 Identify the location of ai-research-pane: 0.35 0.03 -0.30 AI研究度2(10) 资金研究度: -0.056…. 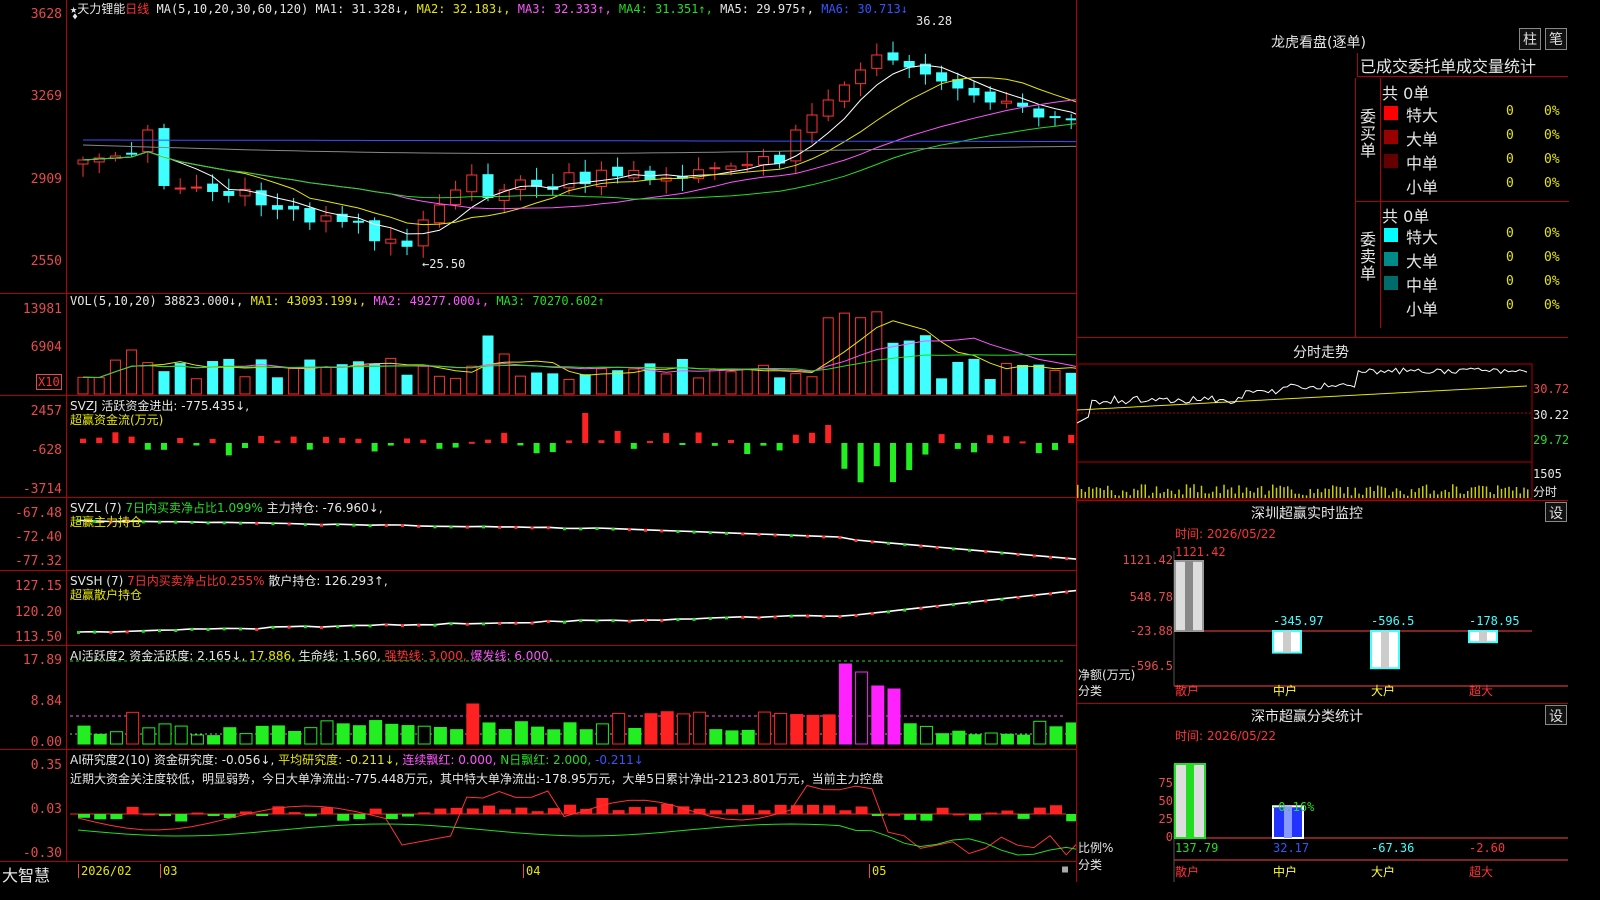
(538, 806).